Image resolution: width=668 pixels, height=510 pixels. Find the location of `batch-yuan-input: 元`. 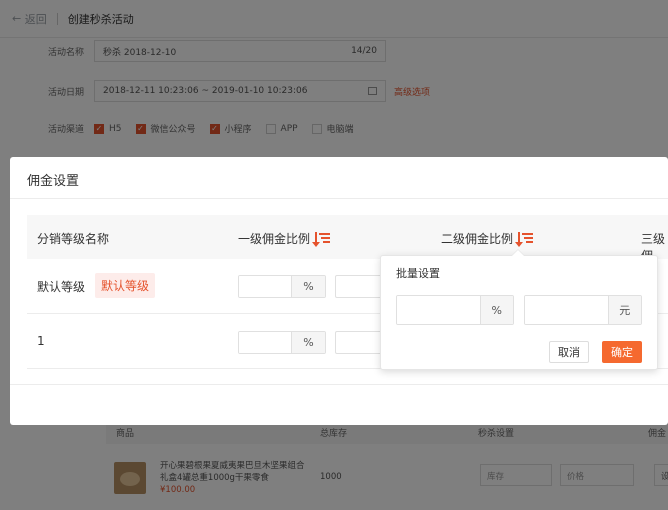

batch-yuan-input: 元 is located at coordinates (583, 310).